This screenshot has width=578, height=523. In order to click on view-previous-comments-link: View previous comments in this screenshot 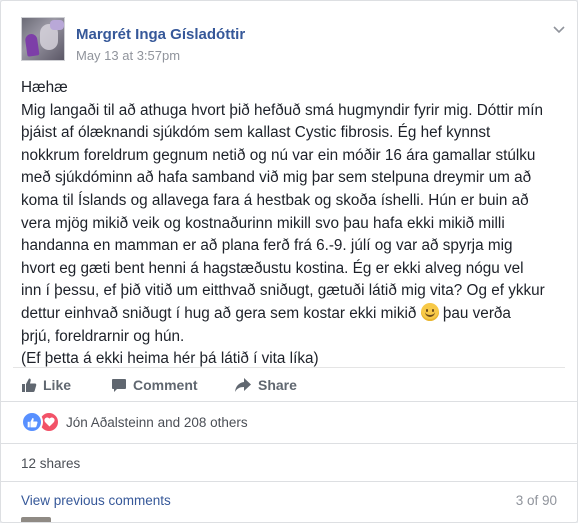, I will do `click(96, 500)`.